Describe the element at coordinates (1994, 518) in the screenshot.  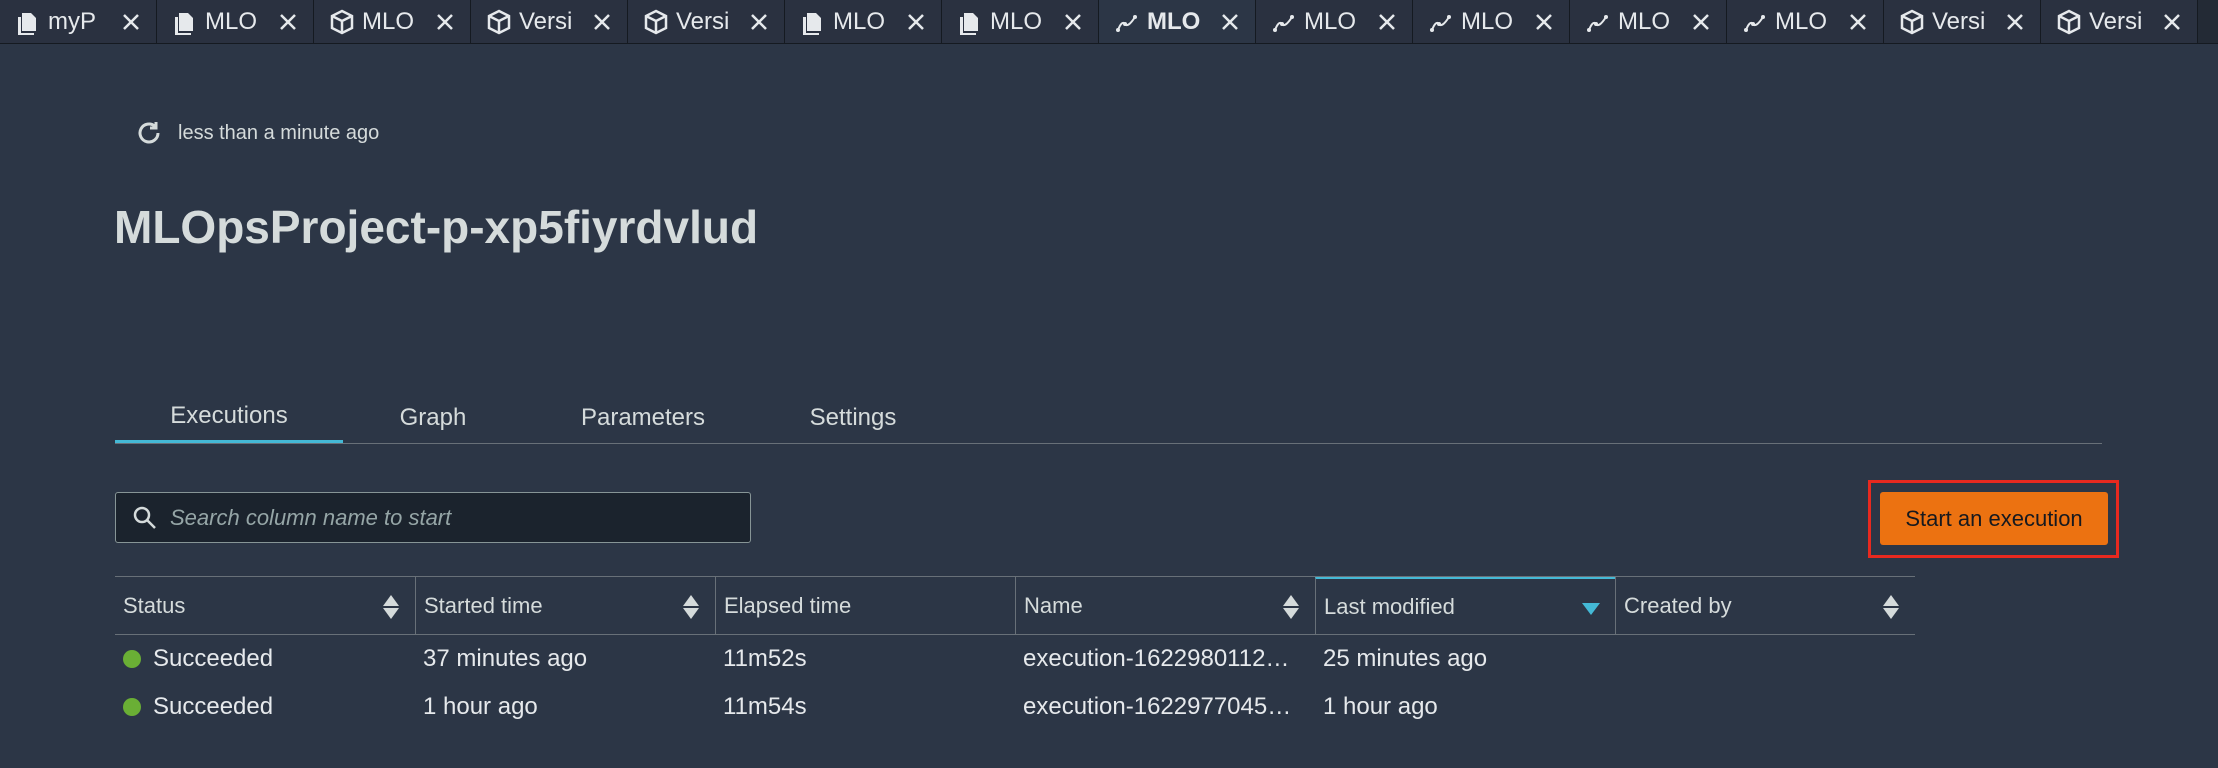
I see `start-execution-button: Start an execution` at that location.